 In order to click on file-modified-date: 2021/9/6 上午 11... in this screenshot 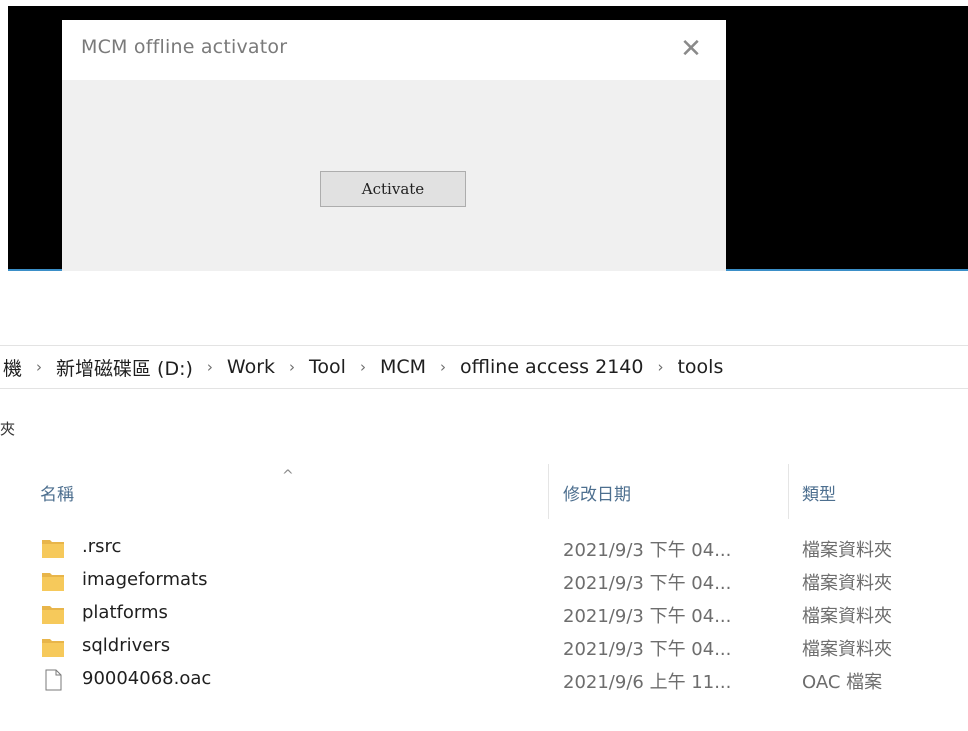, I will do `click(647, 682)`.